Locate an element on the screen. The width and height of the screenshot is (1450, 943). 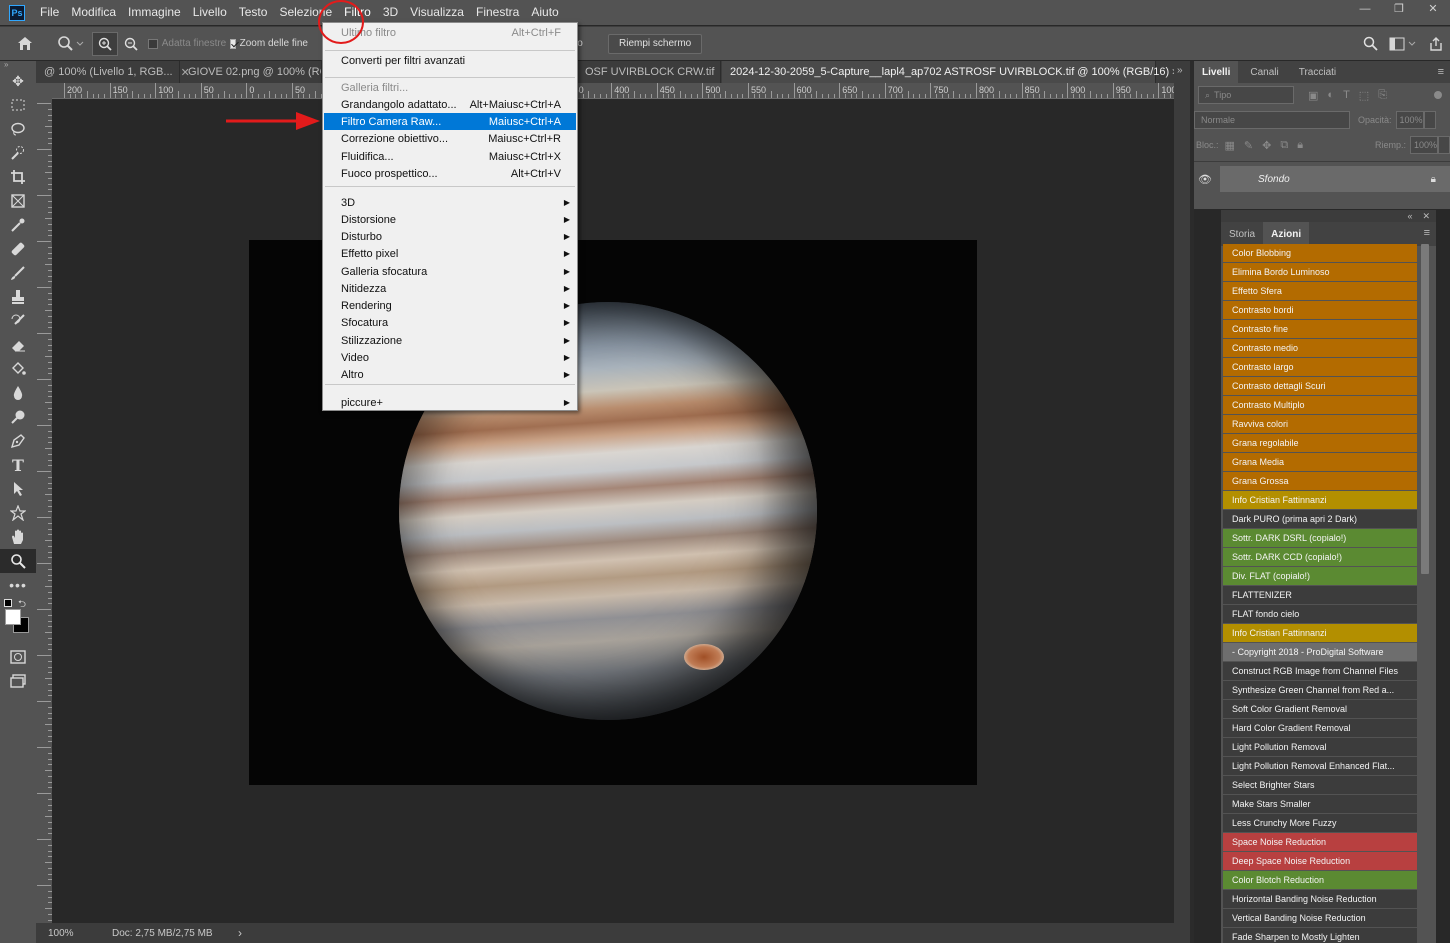
workspace-icon is located at coordinates (1403, 44).